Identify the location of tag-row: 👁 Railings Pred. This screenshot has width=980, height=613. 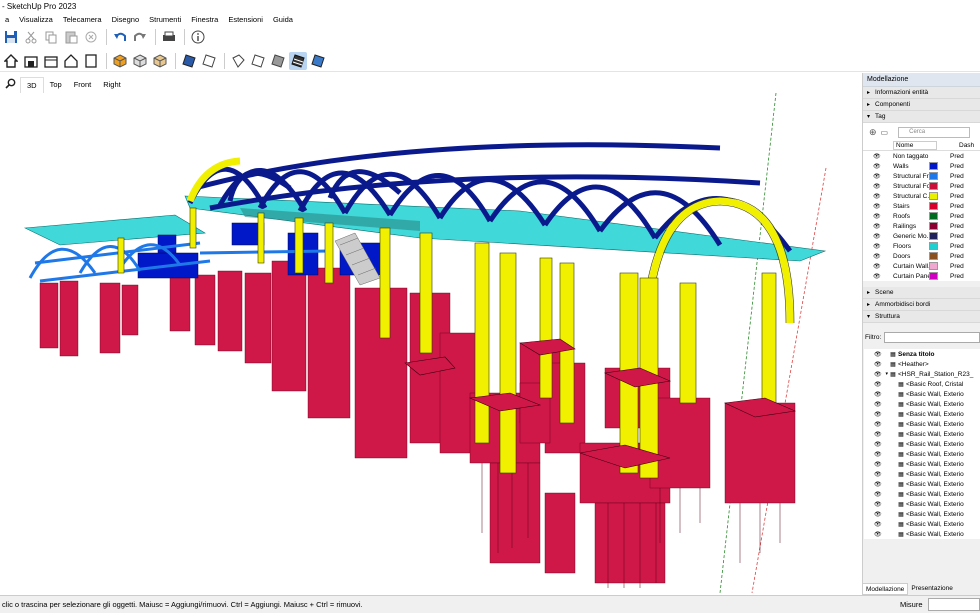
(921, 226).